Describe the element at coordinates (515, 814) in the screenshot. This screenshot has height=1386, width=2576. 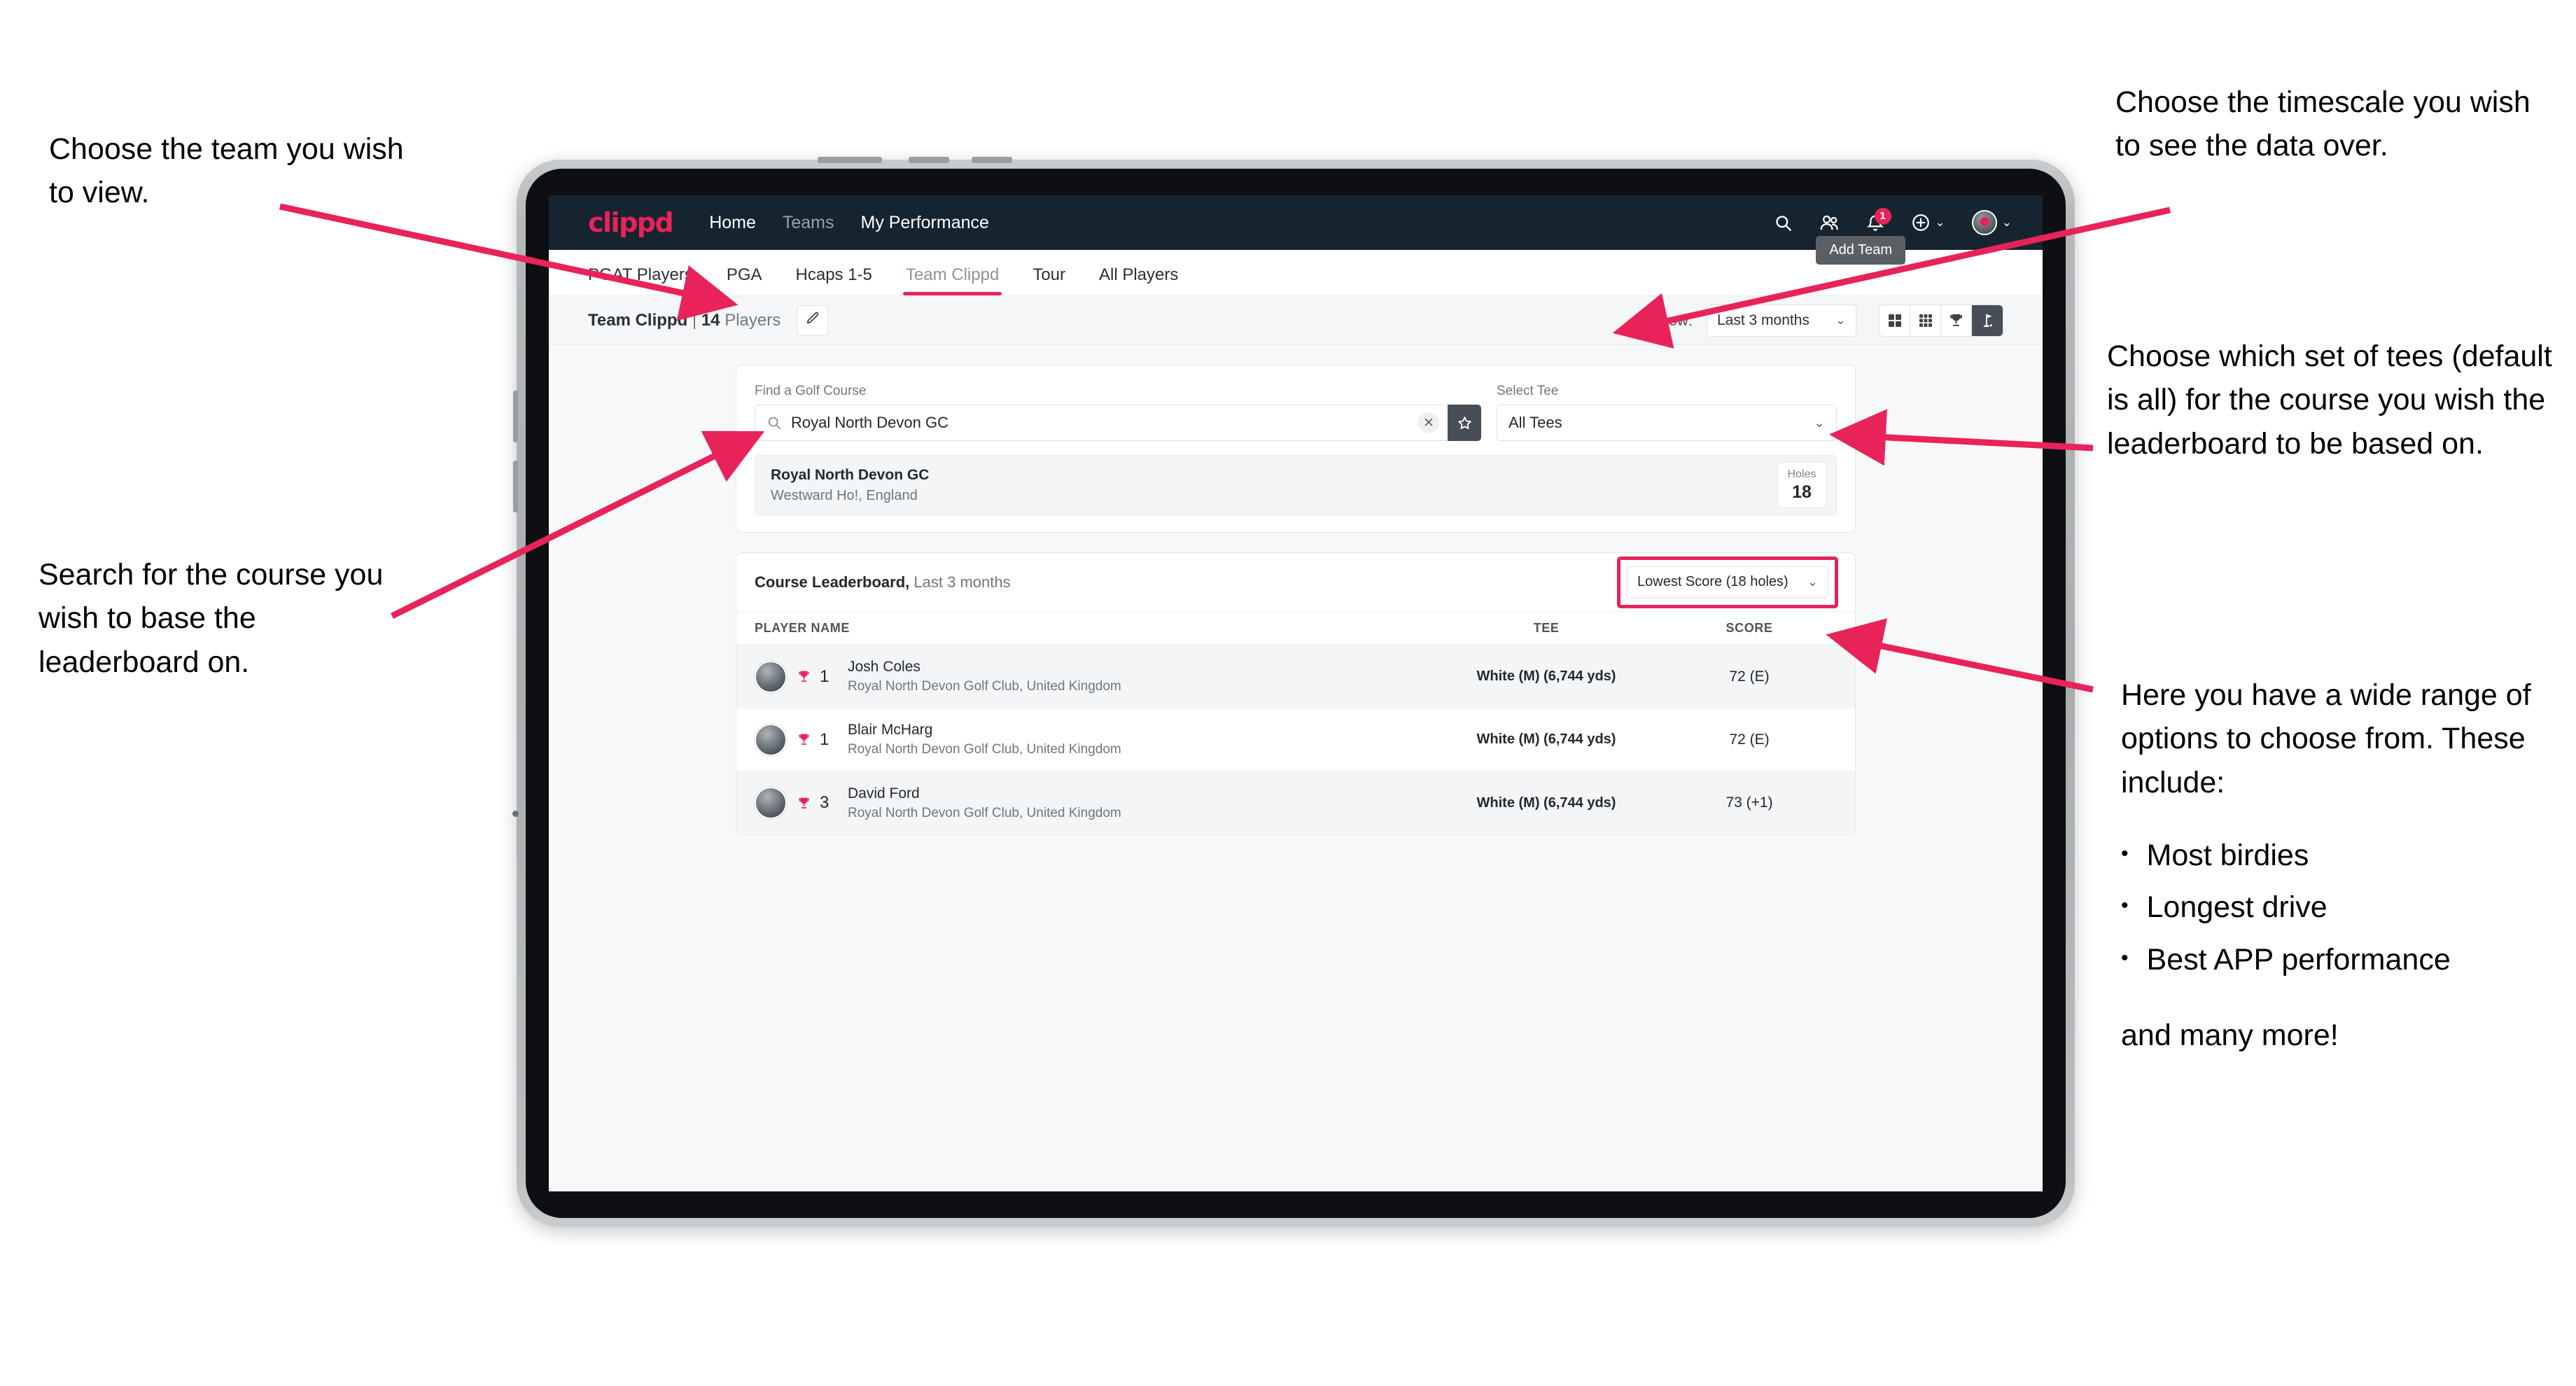
I see `device-camera-dot` at that location.